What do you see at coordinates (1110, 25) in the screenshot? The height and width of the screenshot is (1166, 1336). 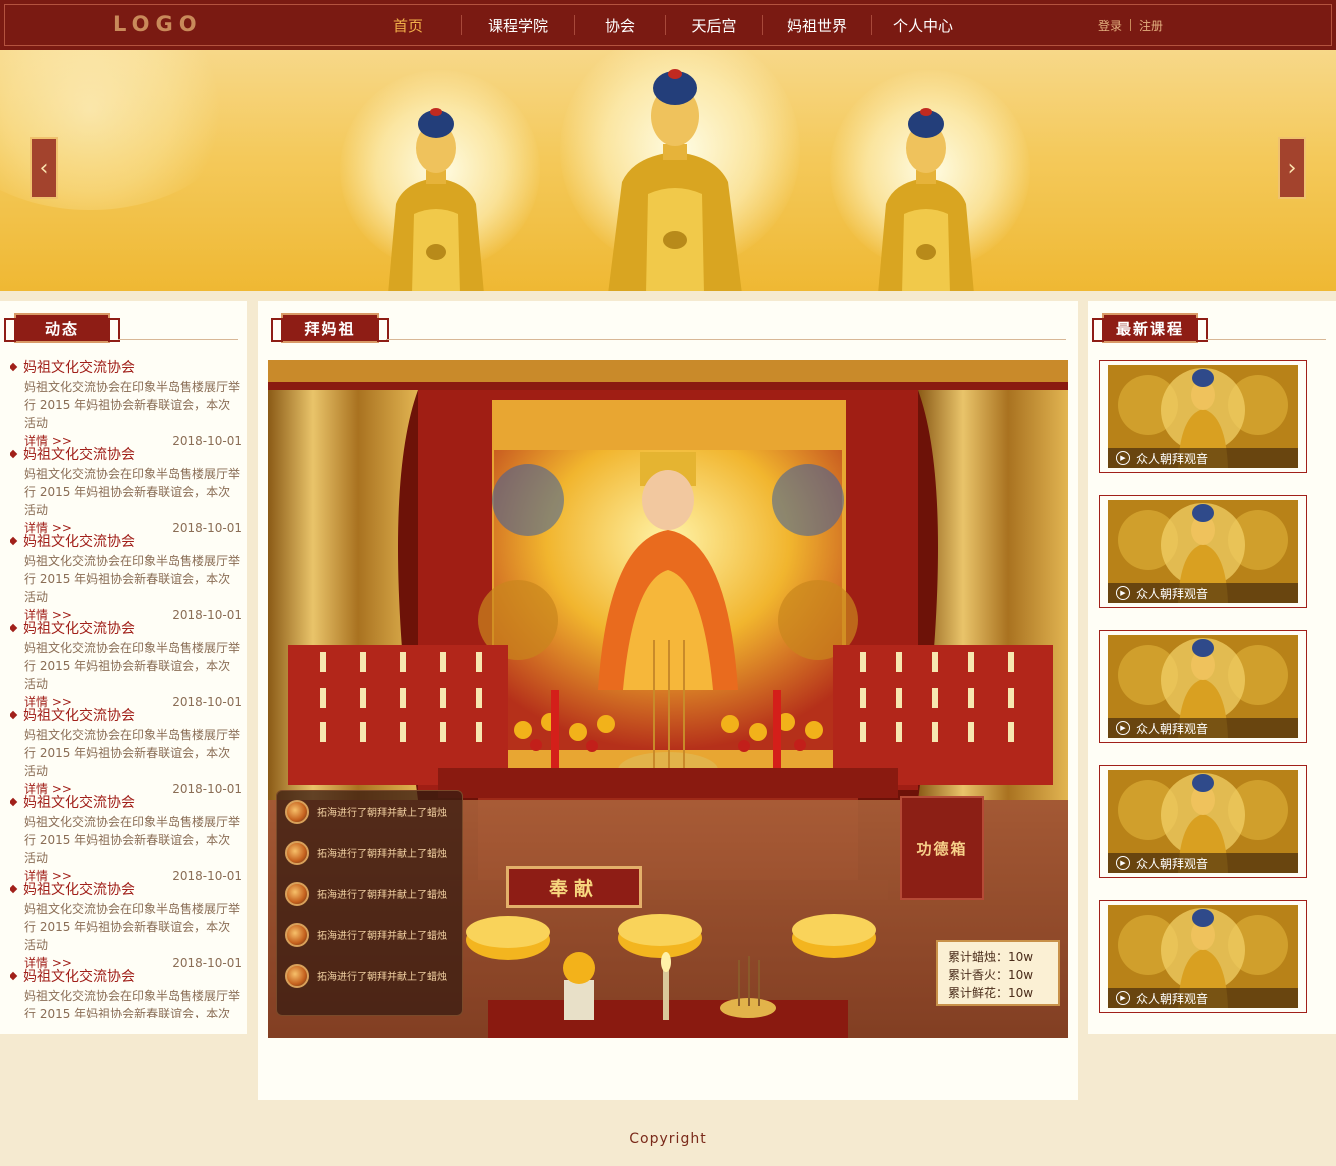 I see `login-link: 登录` at bounding box center [1110, 25].